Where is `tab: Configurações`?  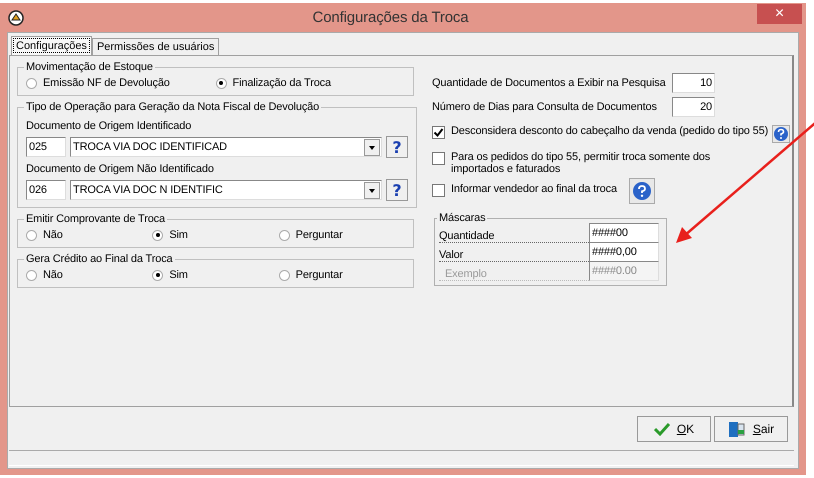
tab: Configurações is located at coordinates (51, 45).